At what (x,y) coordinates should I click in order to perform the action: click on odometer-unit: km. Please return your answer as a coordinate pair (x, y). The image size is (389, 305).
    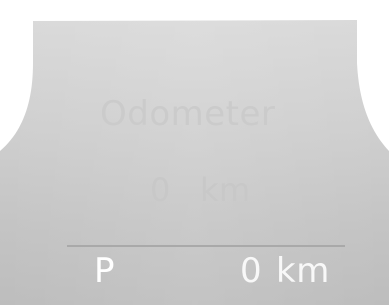
    Looking at the image, I should click on (225, 190).